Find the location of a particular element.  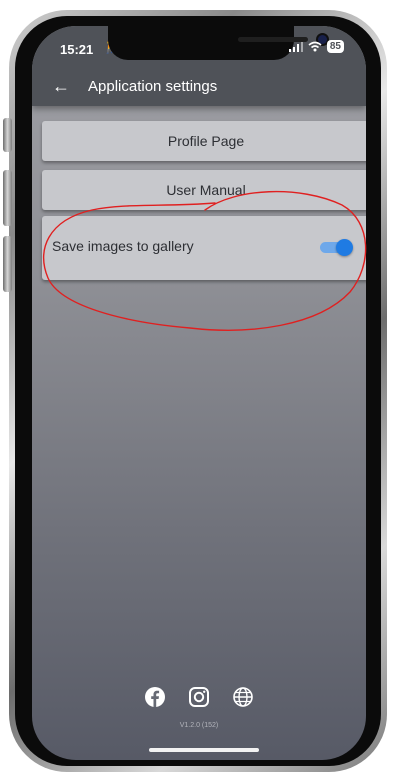

save-images-toggle is located at coordinates (336, 247).